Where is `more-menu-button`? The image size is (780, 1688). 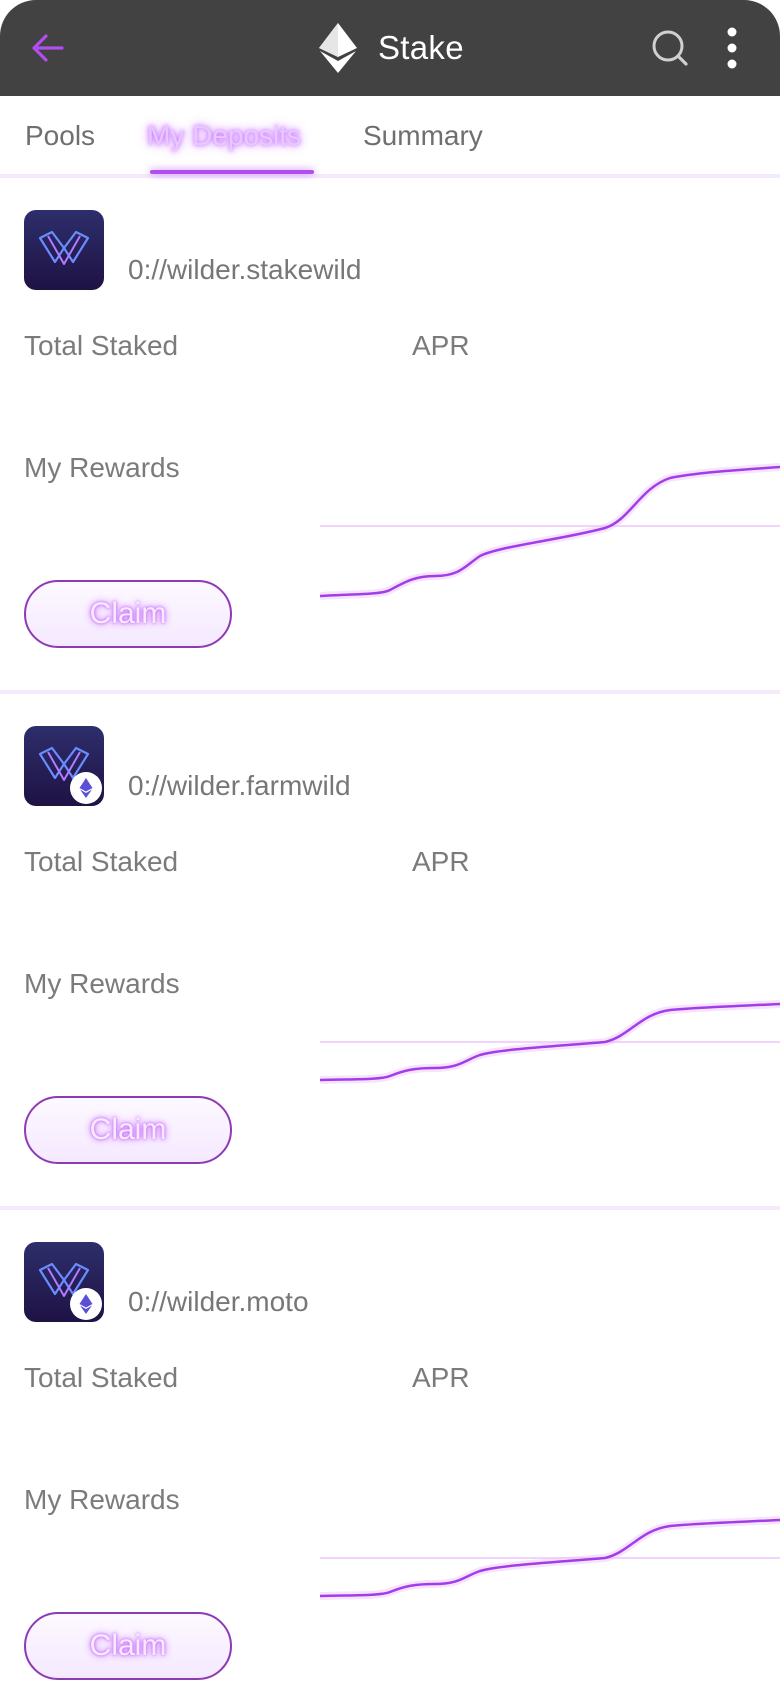 more-menu-button is located at coordinates (732, 48).